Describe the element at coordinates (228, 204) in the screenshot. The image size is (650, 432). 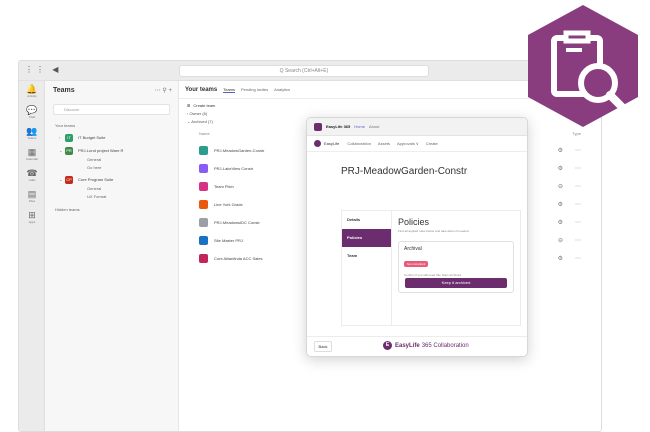
I see `row-name: Line York Grade` at that location.